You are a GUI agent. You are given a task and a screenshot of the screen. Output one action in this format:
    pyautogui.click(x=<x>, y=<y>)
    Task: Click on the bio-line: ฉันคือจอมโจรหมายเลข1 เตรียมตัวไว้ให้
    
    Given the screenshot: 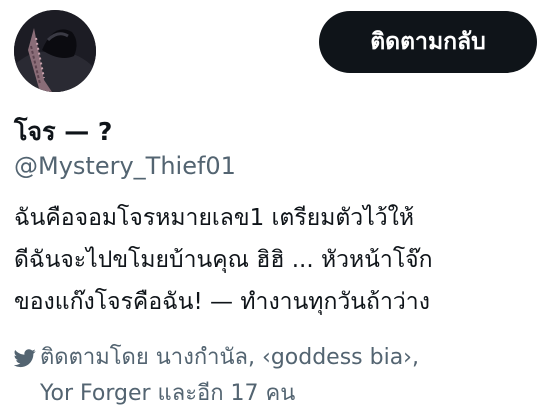 What is the action you would take?
    pyautogui.click(x=214, y=218)
    